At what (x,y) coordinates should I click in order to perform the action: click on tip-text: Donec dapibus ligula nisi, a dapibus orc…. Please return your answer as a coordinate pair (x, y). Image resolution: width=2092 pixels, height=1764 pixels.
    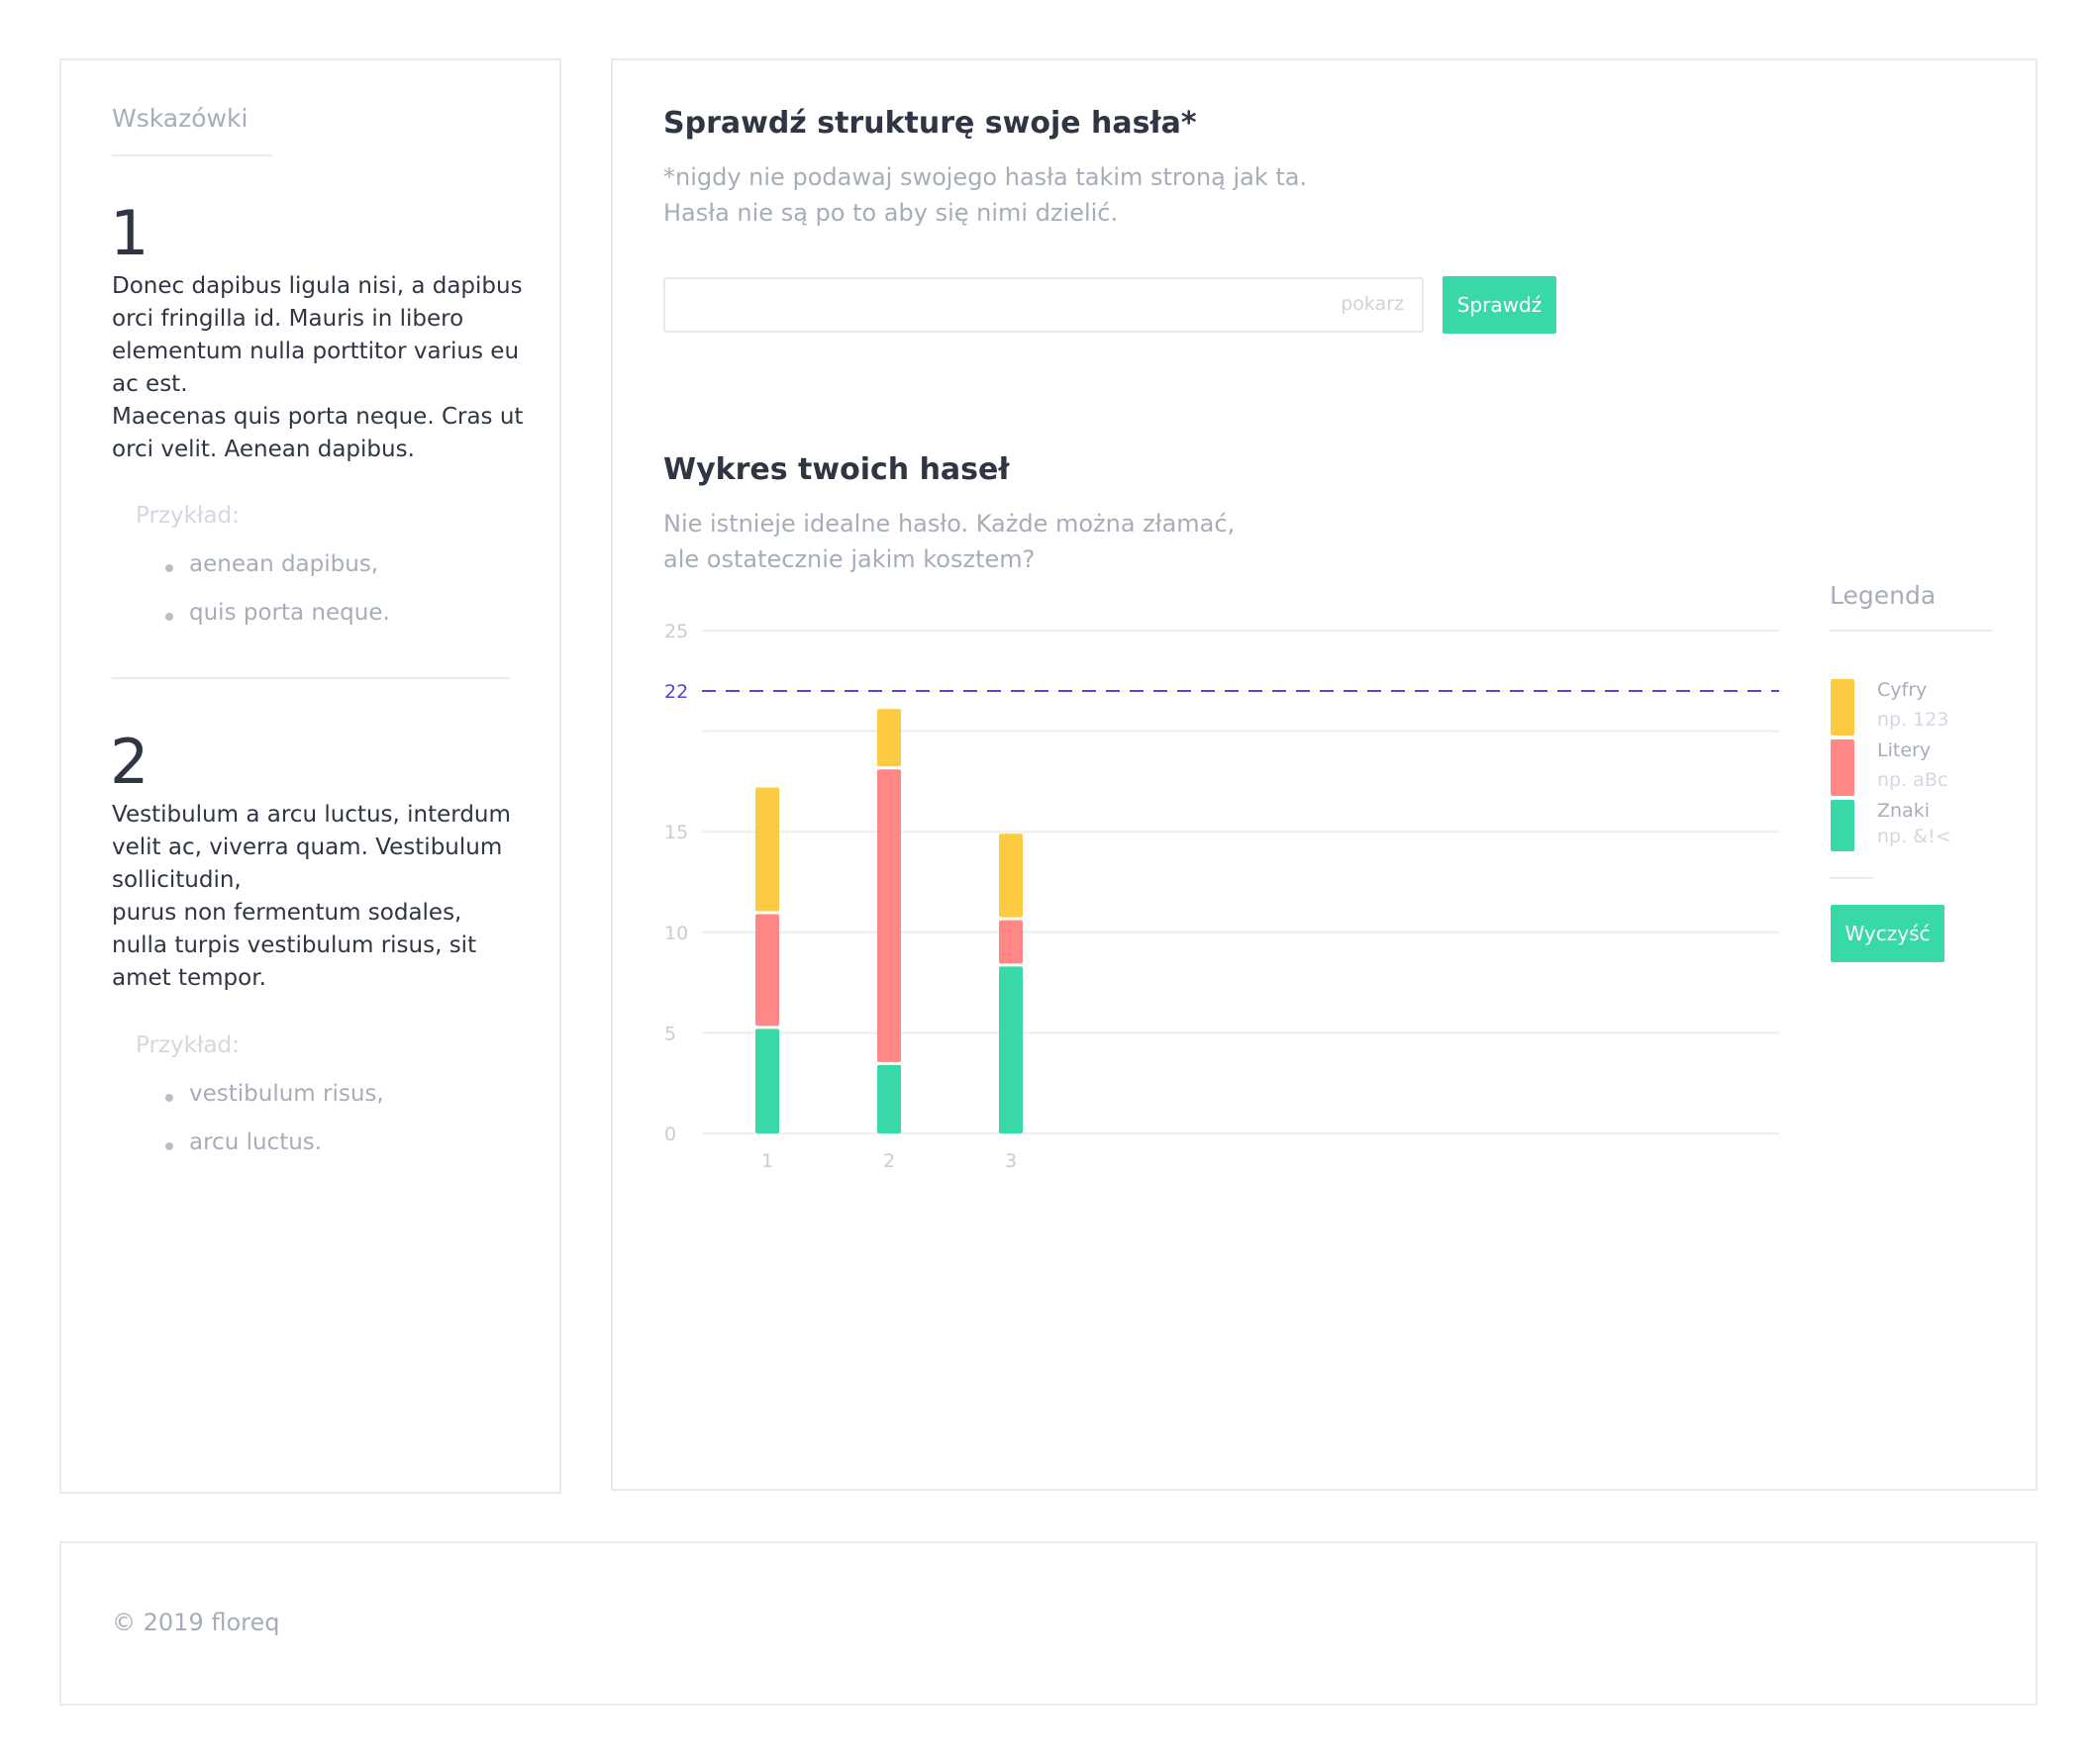
    Looking at the image, I should click on (320, 368).